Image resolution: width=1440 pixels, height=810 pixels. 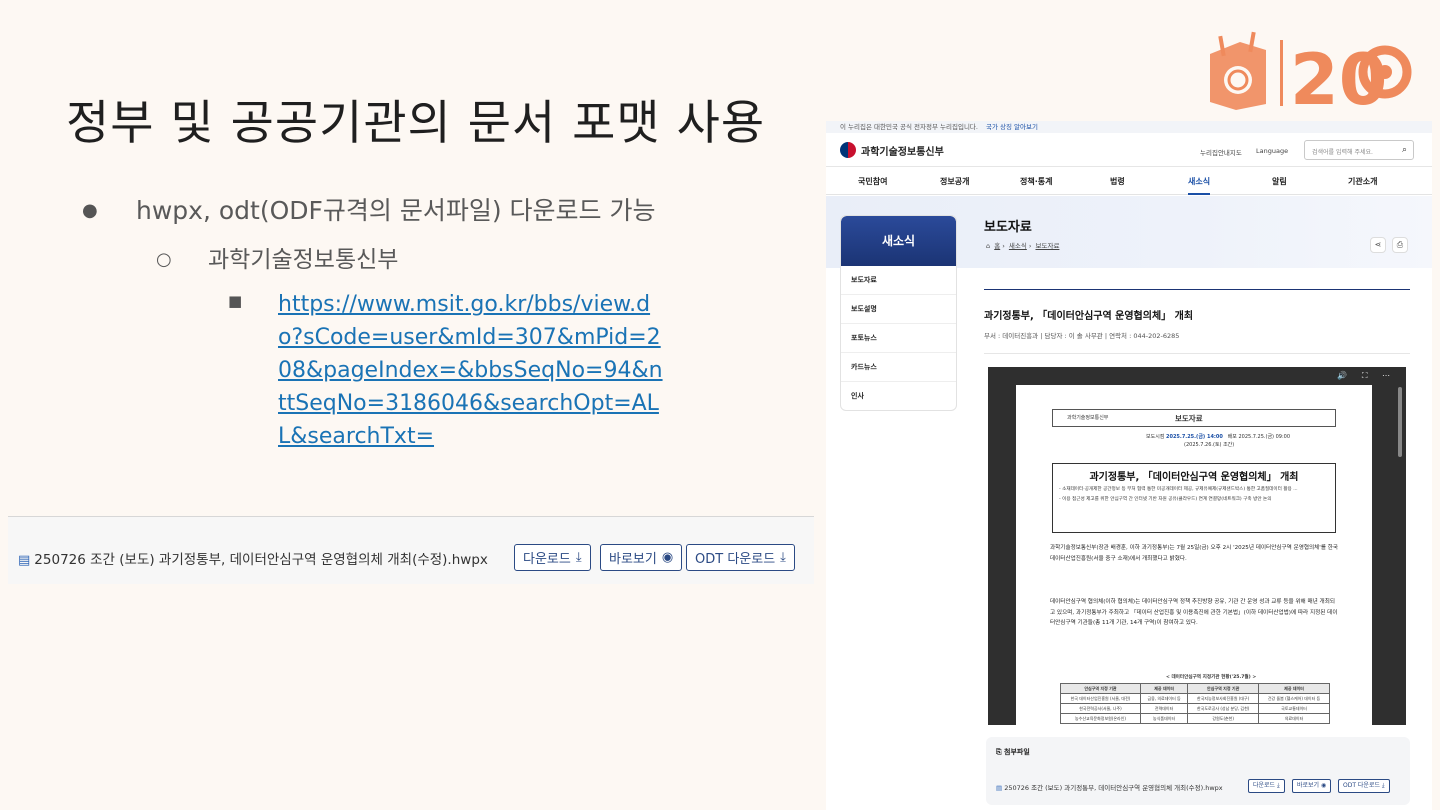 What do you see at coordinates (988, 246) in the screenshot?
I see `home-icon: ⌂` at bounding box center [988, 246].